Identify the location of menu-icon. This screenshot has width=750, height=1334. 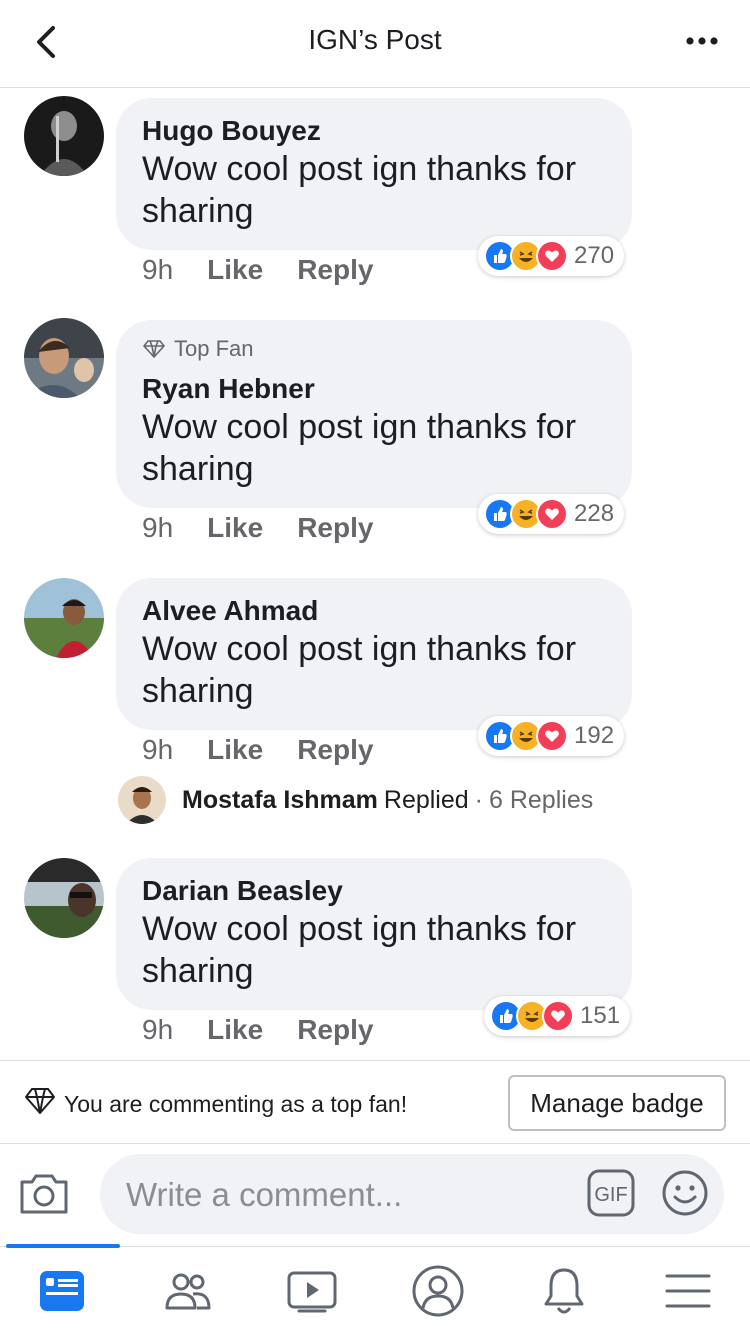
(688, 1291).